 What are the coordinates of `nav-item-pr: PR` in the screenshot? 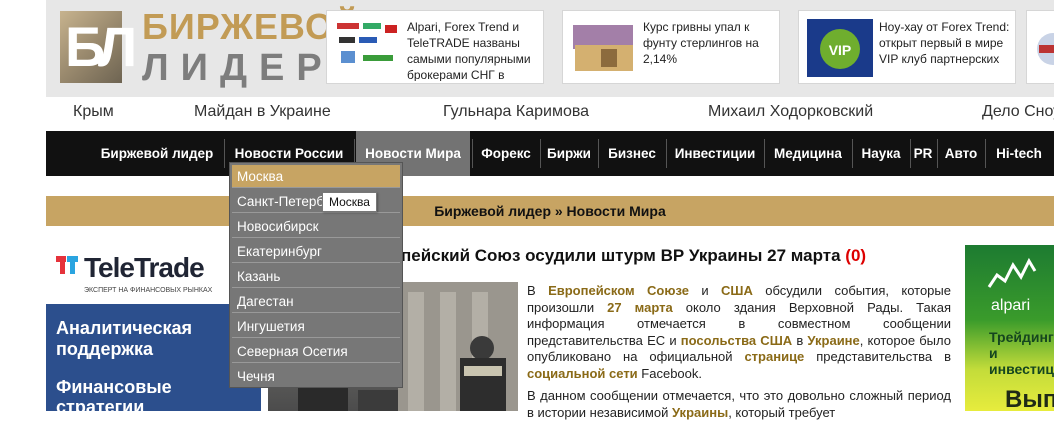 It's located at (923, 153).